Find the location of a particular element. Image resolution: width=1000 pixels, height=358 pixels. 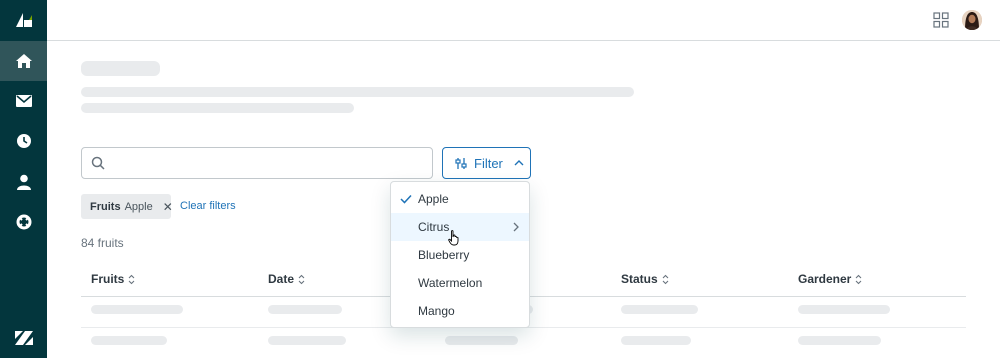

product-logo-icon is located at coordinates (23, 20).